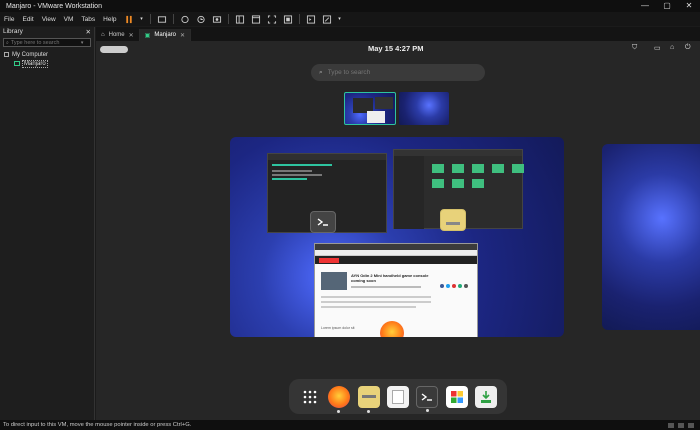 The height and width of the screenshot is (430, 700). I want to click on tab-label: Home, so click(116, 35).